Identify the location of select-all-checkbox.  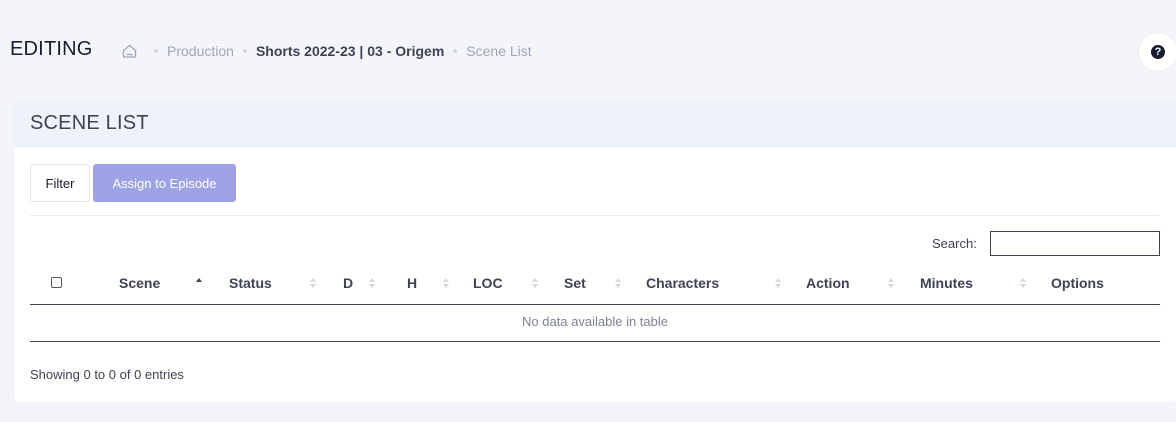
(56, 282).